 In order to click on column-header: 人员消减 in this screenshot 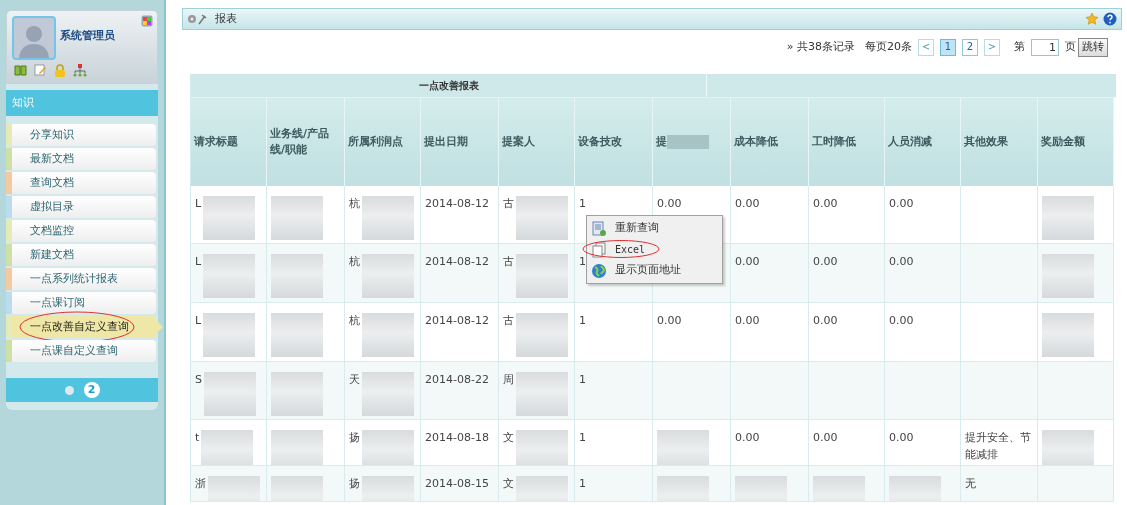, I will do `click(923, 142)`.